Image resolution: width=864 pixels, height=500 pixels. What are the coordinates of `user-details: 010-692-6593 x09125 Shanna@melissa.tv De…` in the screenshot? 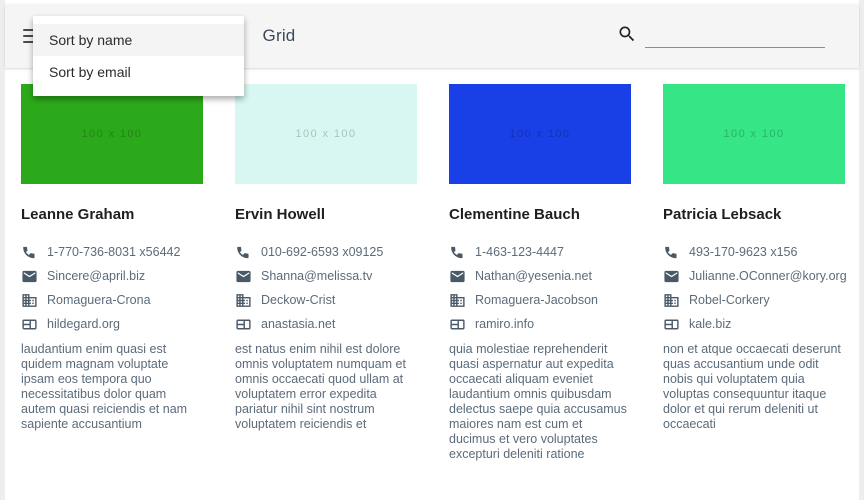 It's located at (326, 288).